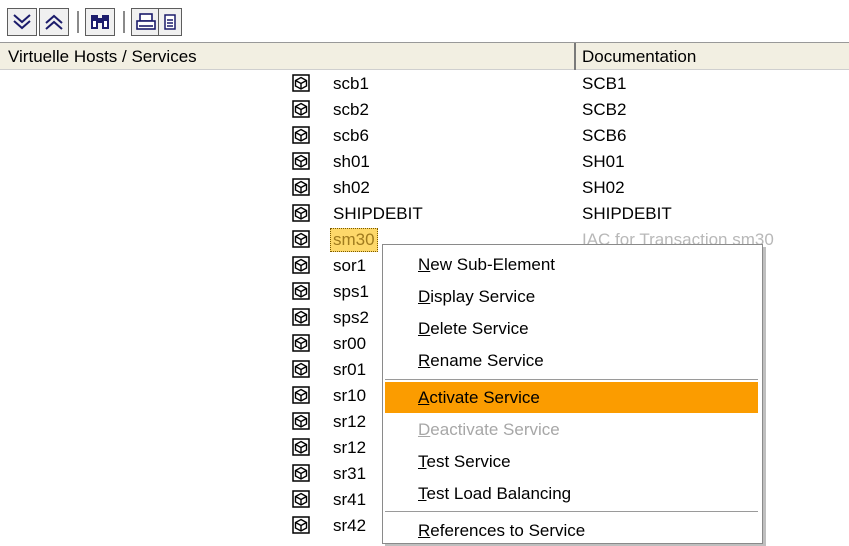  I want to click on table-row: SHIPDEBIT SHIPDEBIT, so click(424, 214).